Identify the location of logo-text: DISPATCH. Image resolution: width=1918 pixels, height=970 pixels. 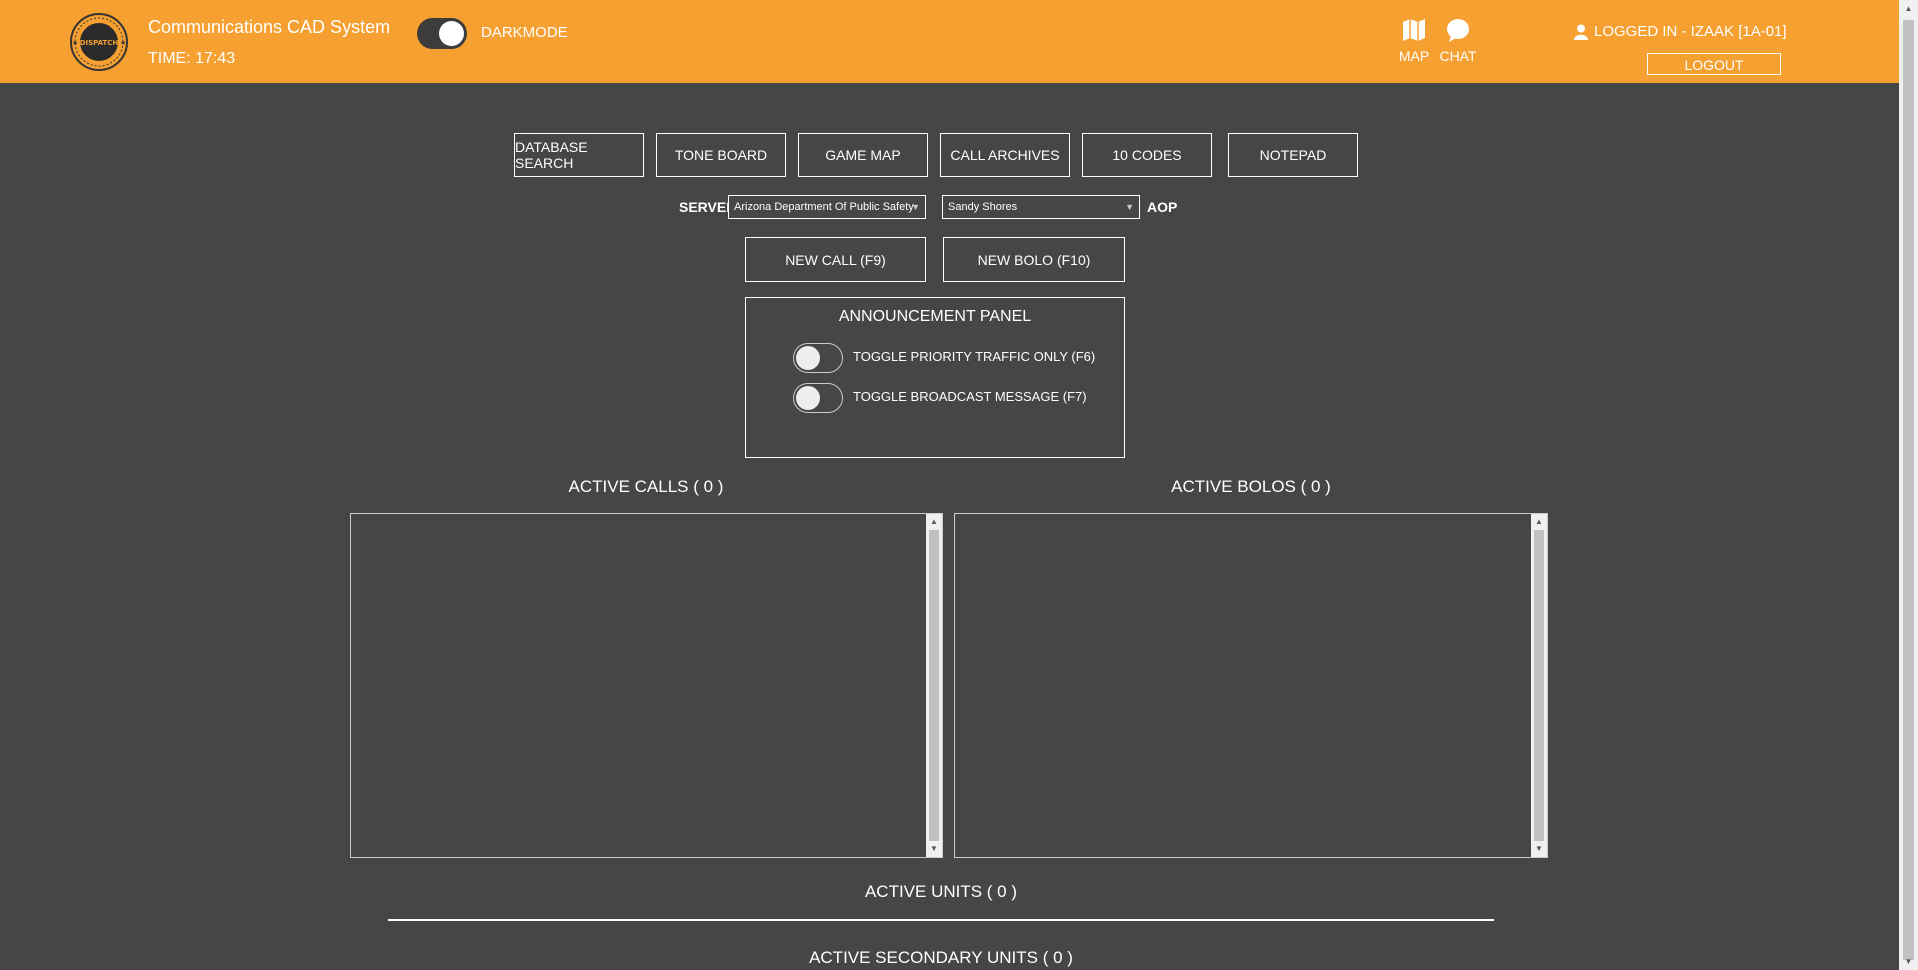
(99, 43).